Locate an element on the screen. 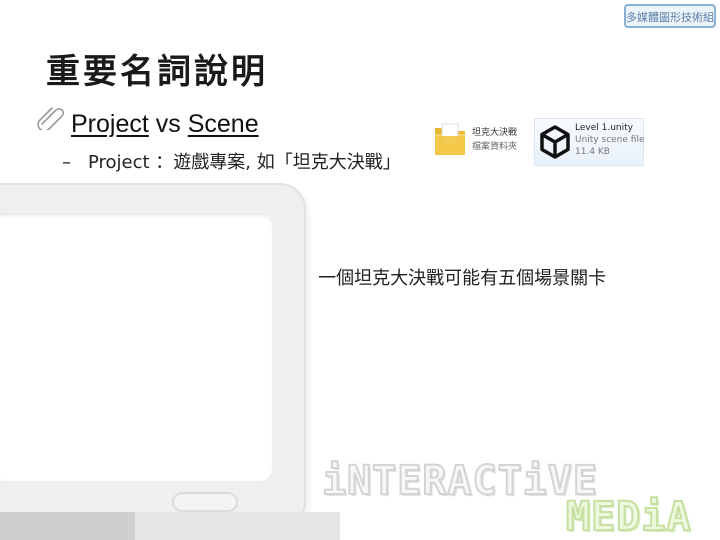 The width and height of the screenshot is (720, 540). slide-title: 重要名詞說明 is located at coordinates (157, 72).